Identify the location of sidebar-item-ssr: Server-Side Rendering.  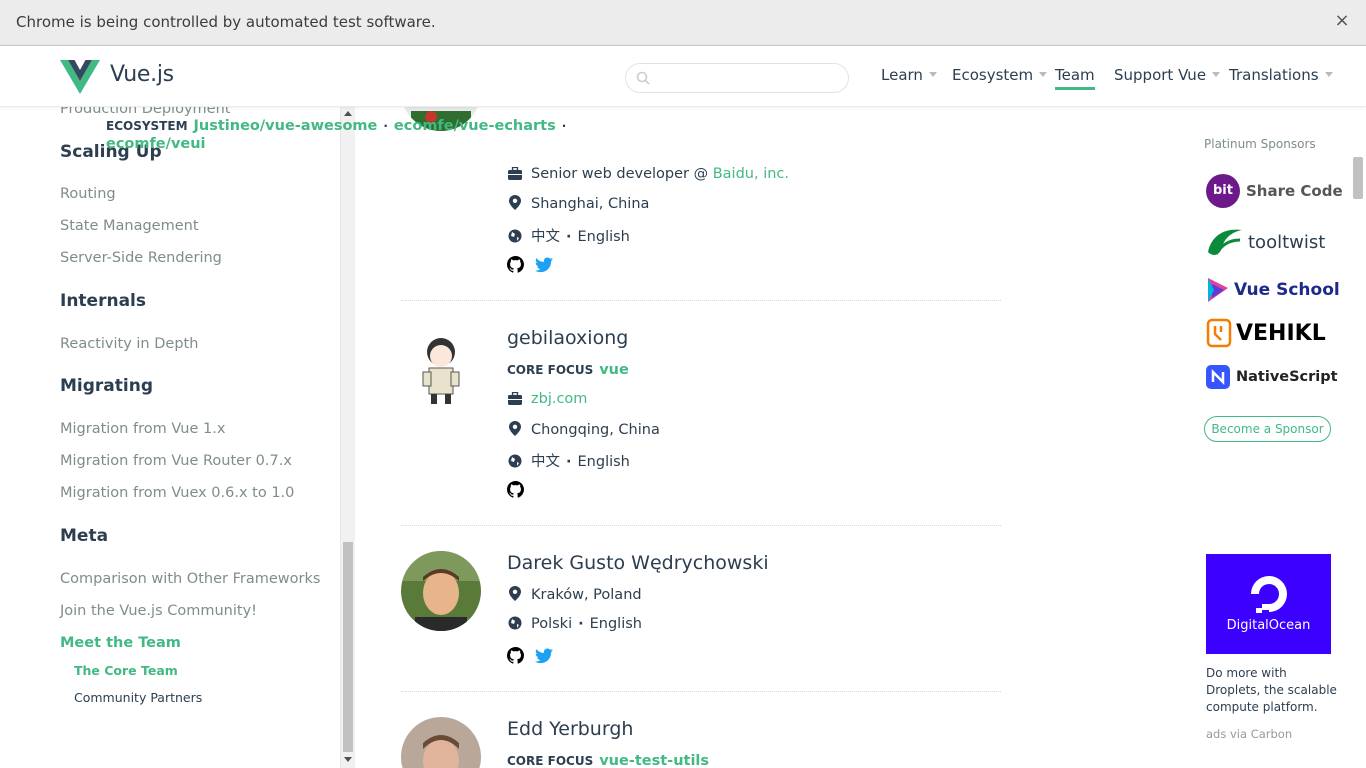
(141, 258).